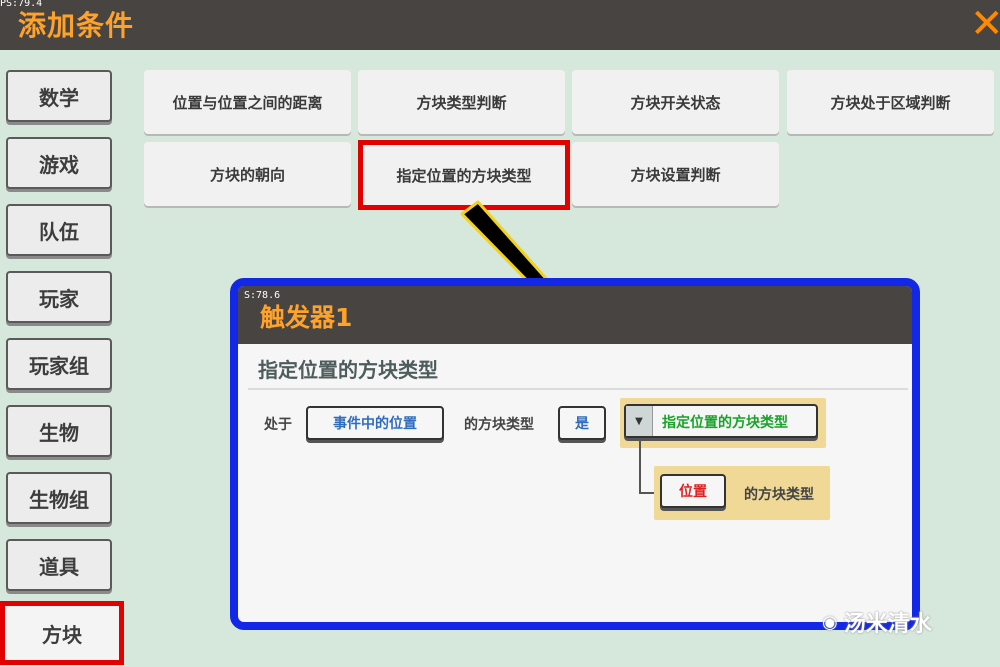 The width and height of the screenshot is (1000, 667). I want to click on condition-label: 方块设置判断, so click(675, 174).